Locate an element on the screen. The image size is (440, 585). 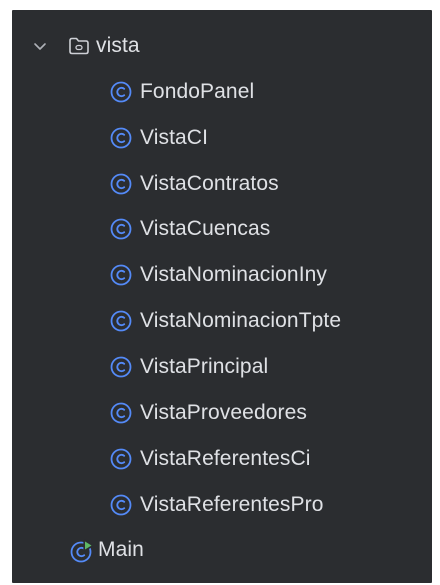
tree-item-class: VistaNominacionIny is located at coordinates (222, 275).